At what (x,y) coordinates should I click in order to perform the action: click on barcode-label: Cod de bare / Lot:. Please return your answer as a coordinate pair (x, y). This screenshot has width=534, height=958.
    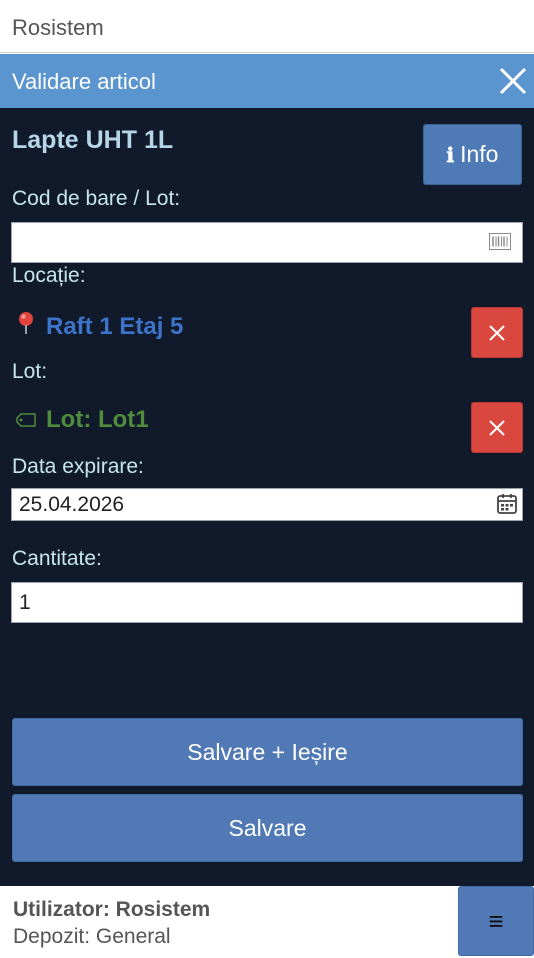
    Looking at the image, I should click on (96, 198).